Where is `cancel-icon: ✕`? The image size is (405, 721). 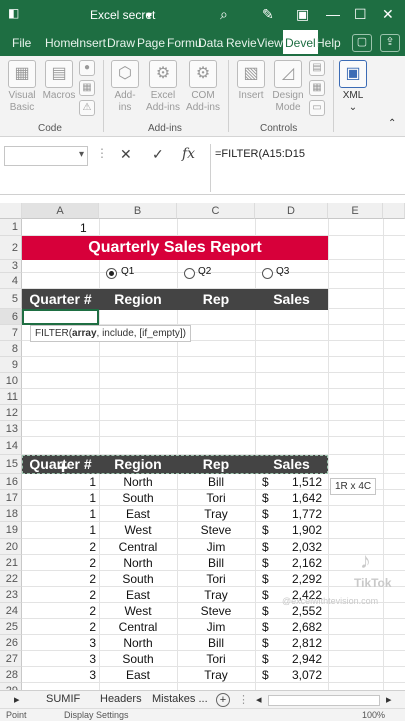 cancel-icon: ✕ is located at coordinates (126, 154).